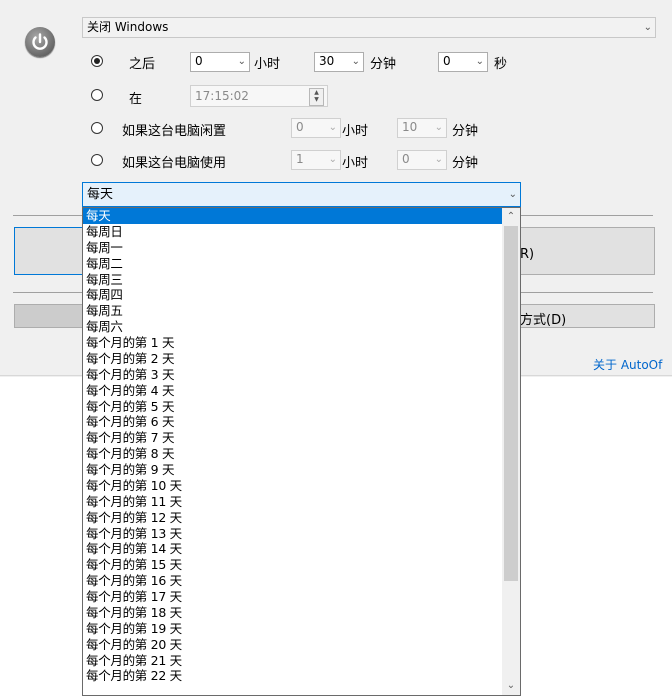  Describe the element at coordinates (100, 194) in the screenshot. I see `repeat-select-value: 每天` at that location.